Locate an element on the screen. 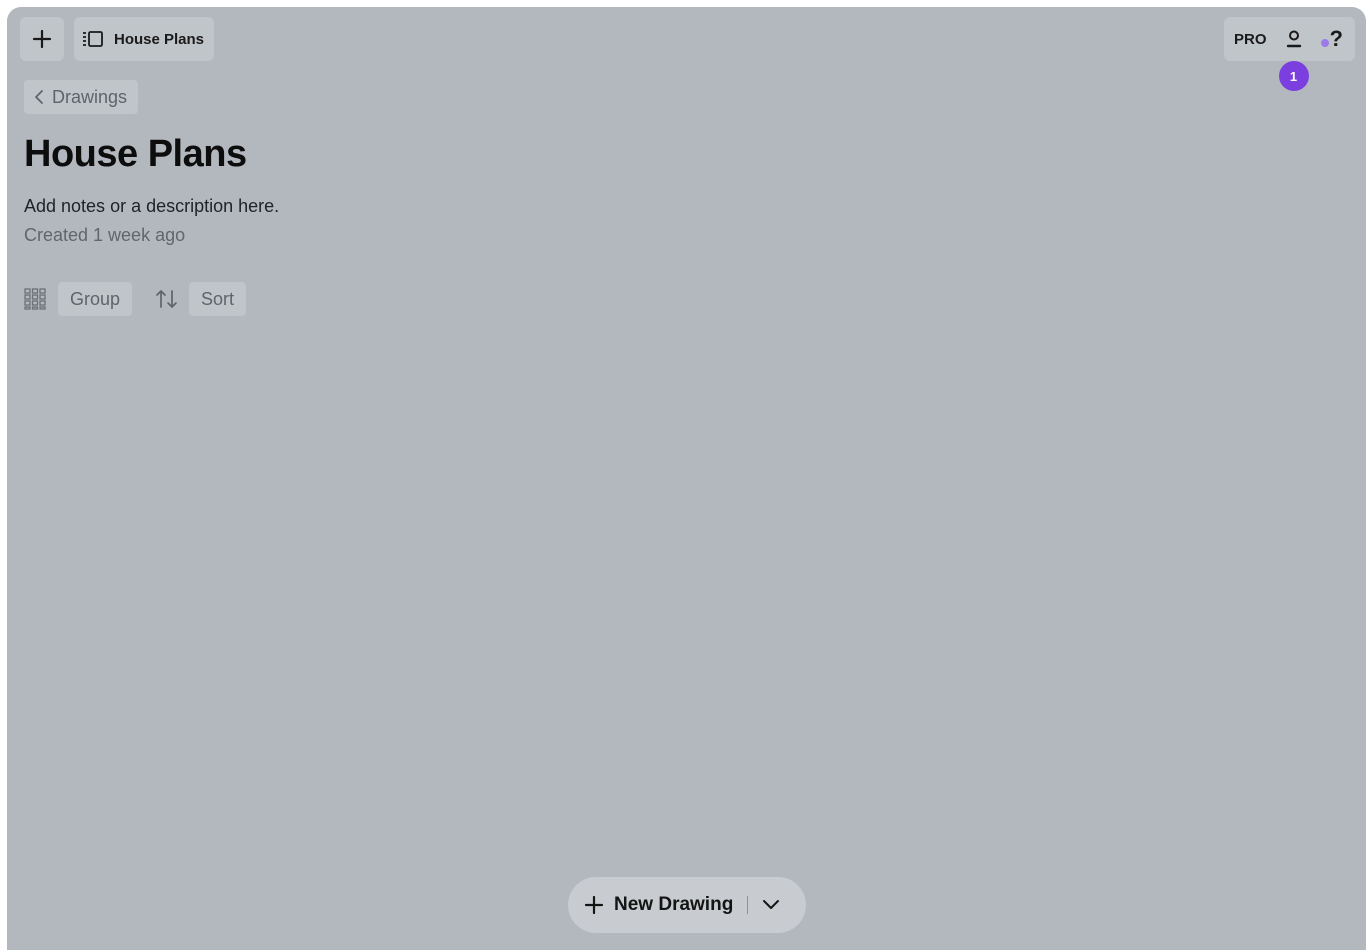  sidebar-panel-icon is located at coordinates (93, 39).